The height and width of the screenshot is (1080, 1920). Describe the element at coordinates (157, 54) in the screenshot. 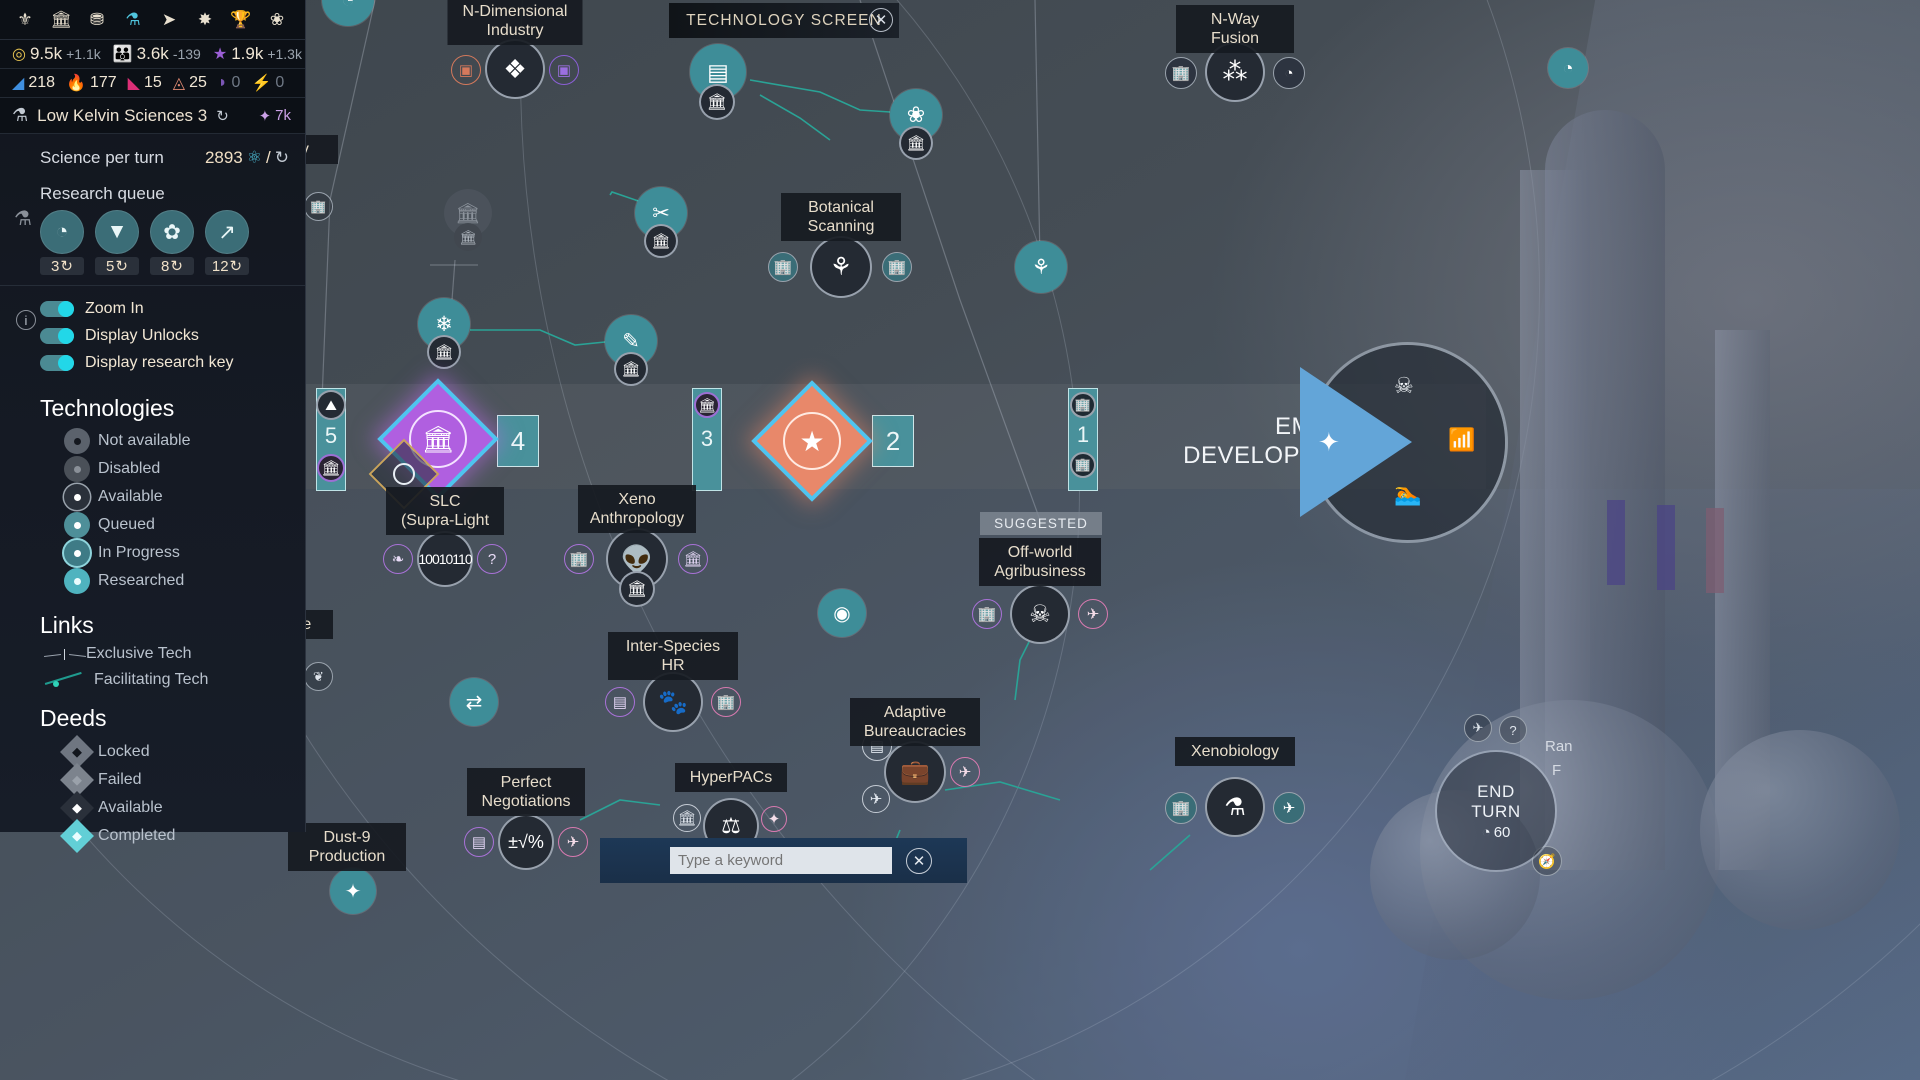

I see `resource-population: 👪 3.6k -139` at that location.